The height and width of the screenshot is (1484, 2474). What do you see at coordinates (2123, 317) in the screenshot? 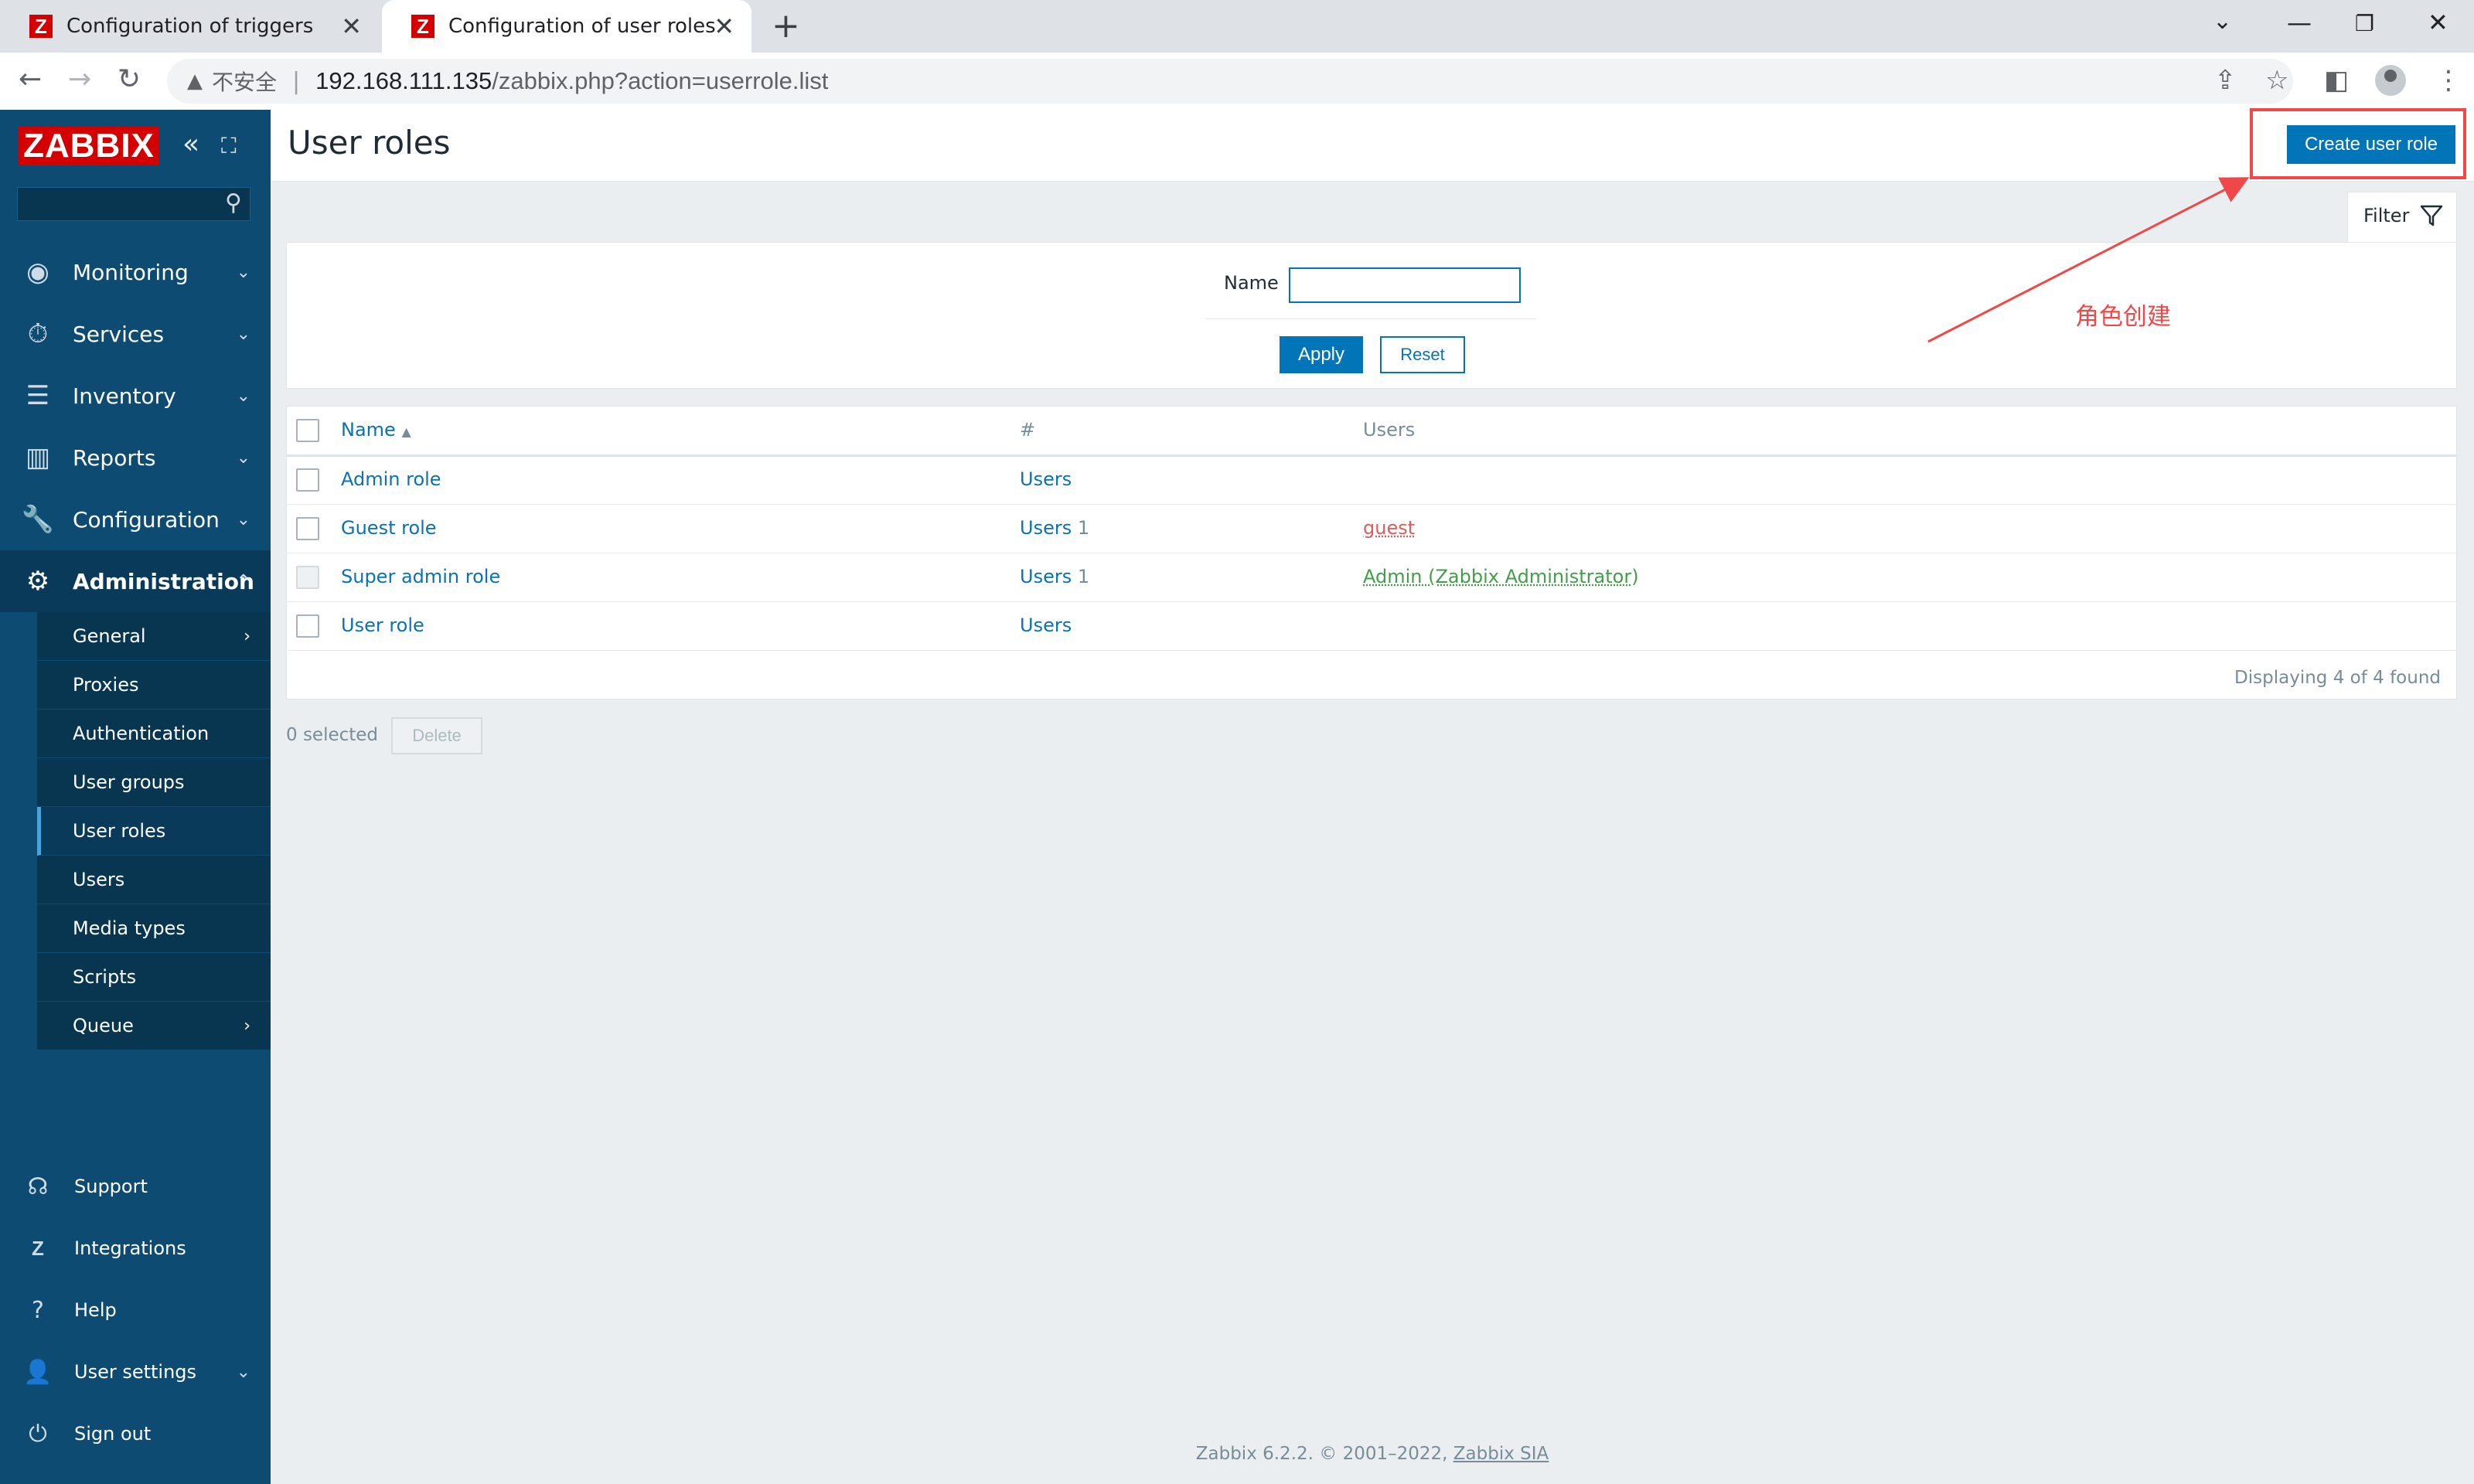
I see `annotation-label: 角色创建` at bounding box center [2123, 317].